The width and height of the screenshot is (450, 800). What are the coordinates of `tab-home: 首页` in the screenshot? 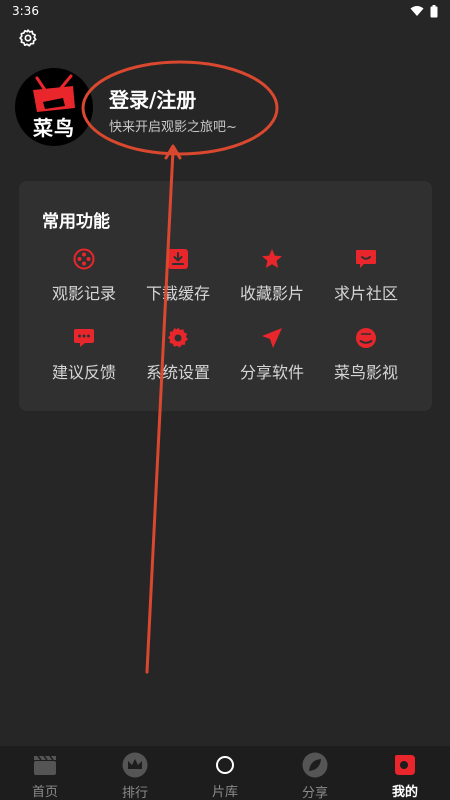 It's located at (45, 773).